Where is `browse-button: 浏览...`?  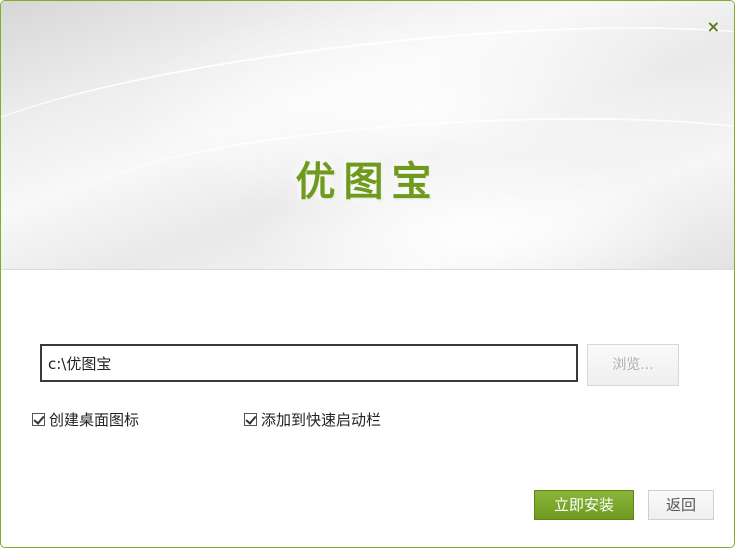 browse-button: 浏览... is located at coordinates (633, 365).